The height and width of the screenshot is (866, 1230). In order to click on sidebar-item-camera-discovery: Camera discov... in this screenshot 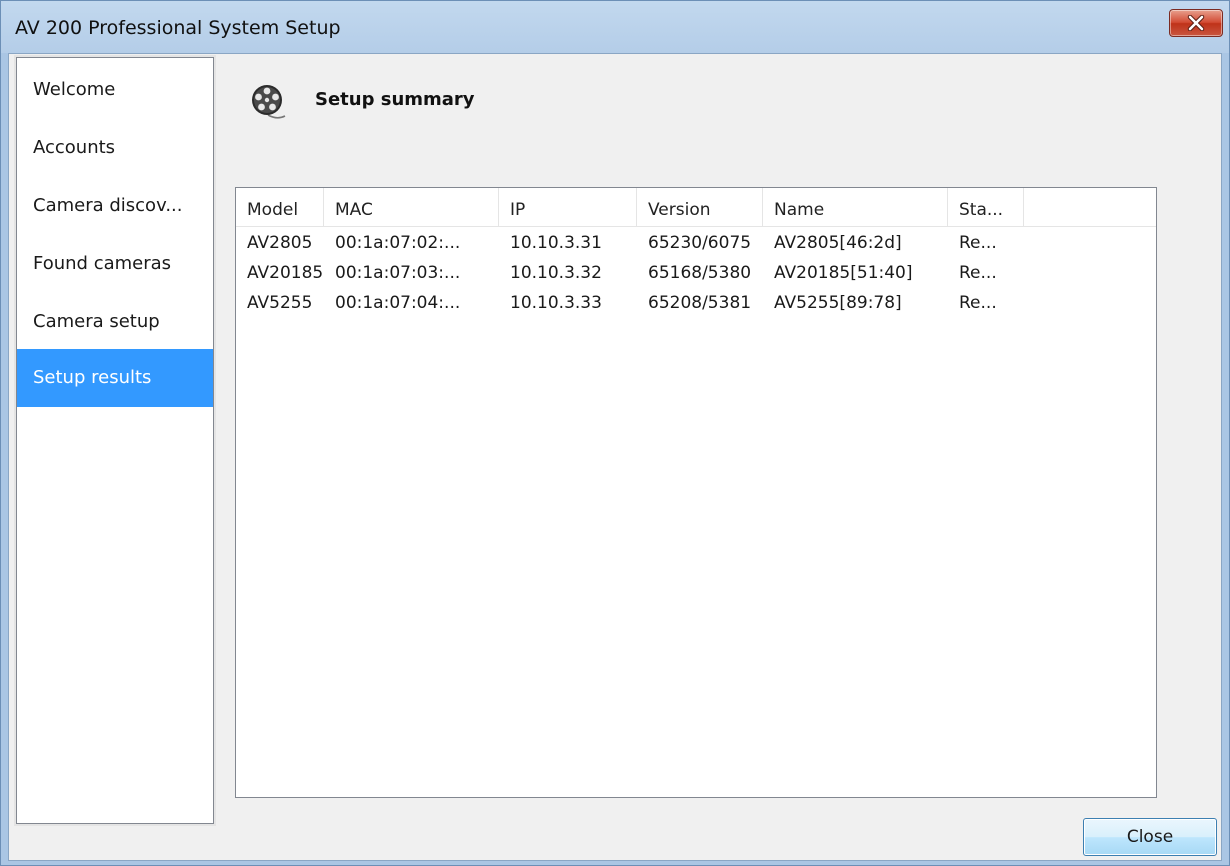, I will do `click(115, 206)`.